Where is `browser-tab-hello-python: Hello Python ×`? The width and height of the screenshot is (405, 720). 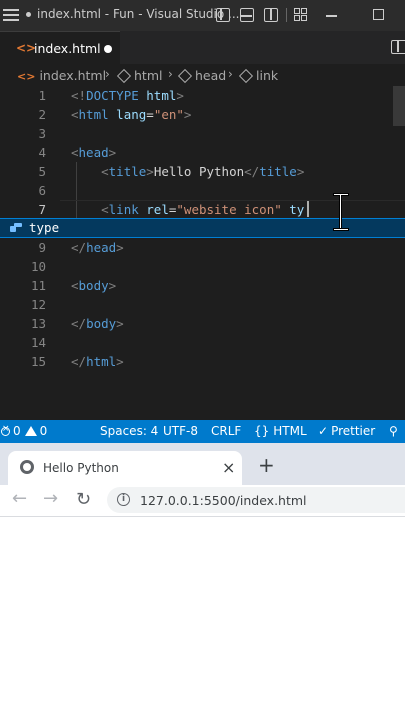
browser-tab-hello-python: Hello Python × is located at coordinates (125, 468).